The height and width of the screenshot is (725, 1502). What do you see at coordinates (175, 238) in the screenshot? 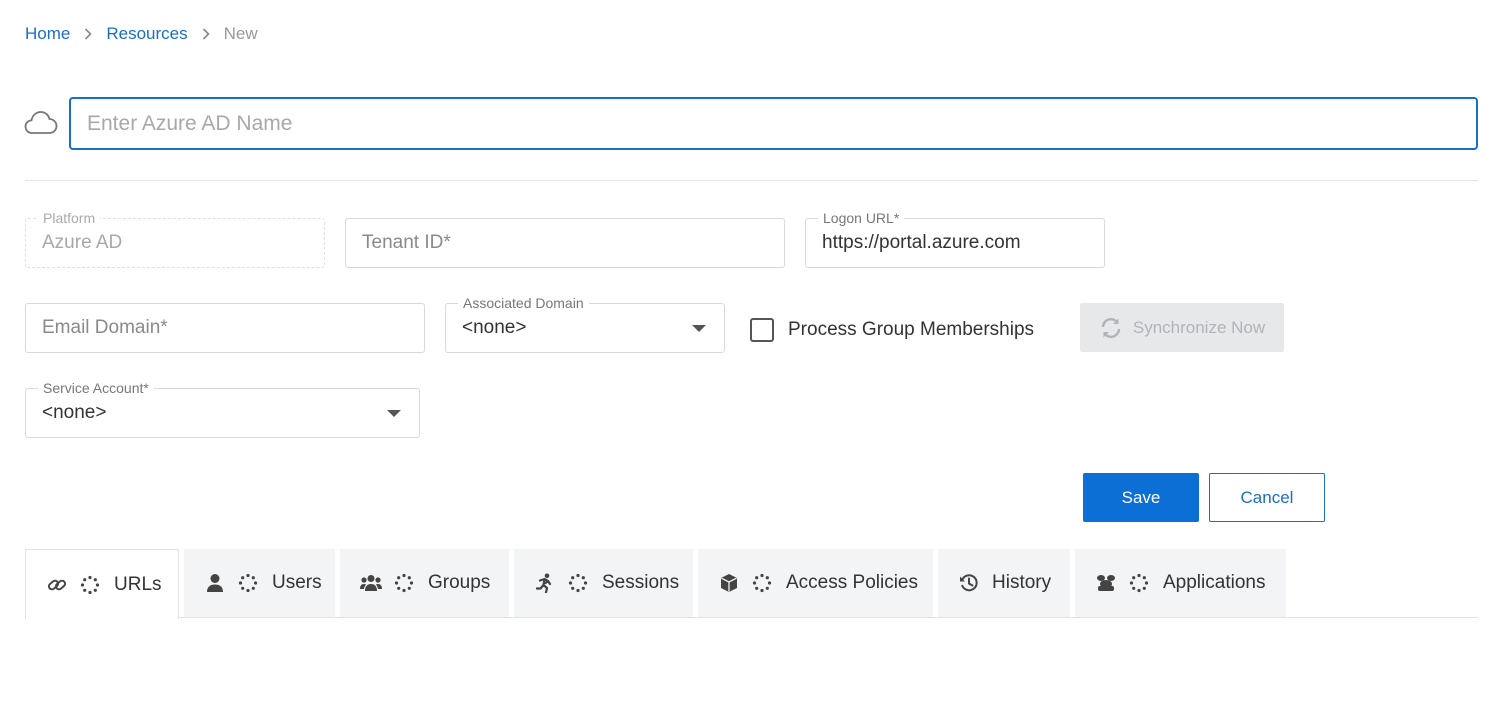
I see `platform-field: Platform Azure AD` at bounding box center [175, 238].